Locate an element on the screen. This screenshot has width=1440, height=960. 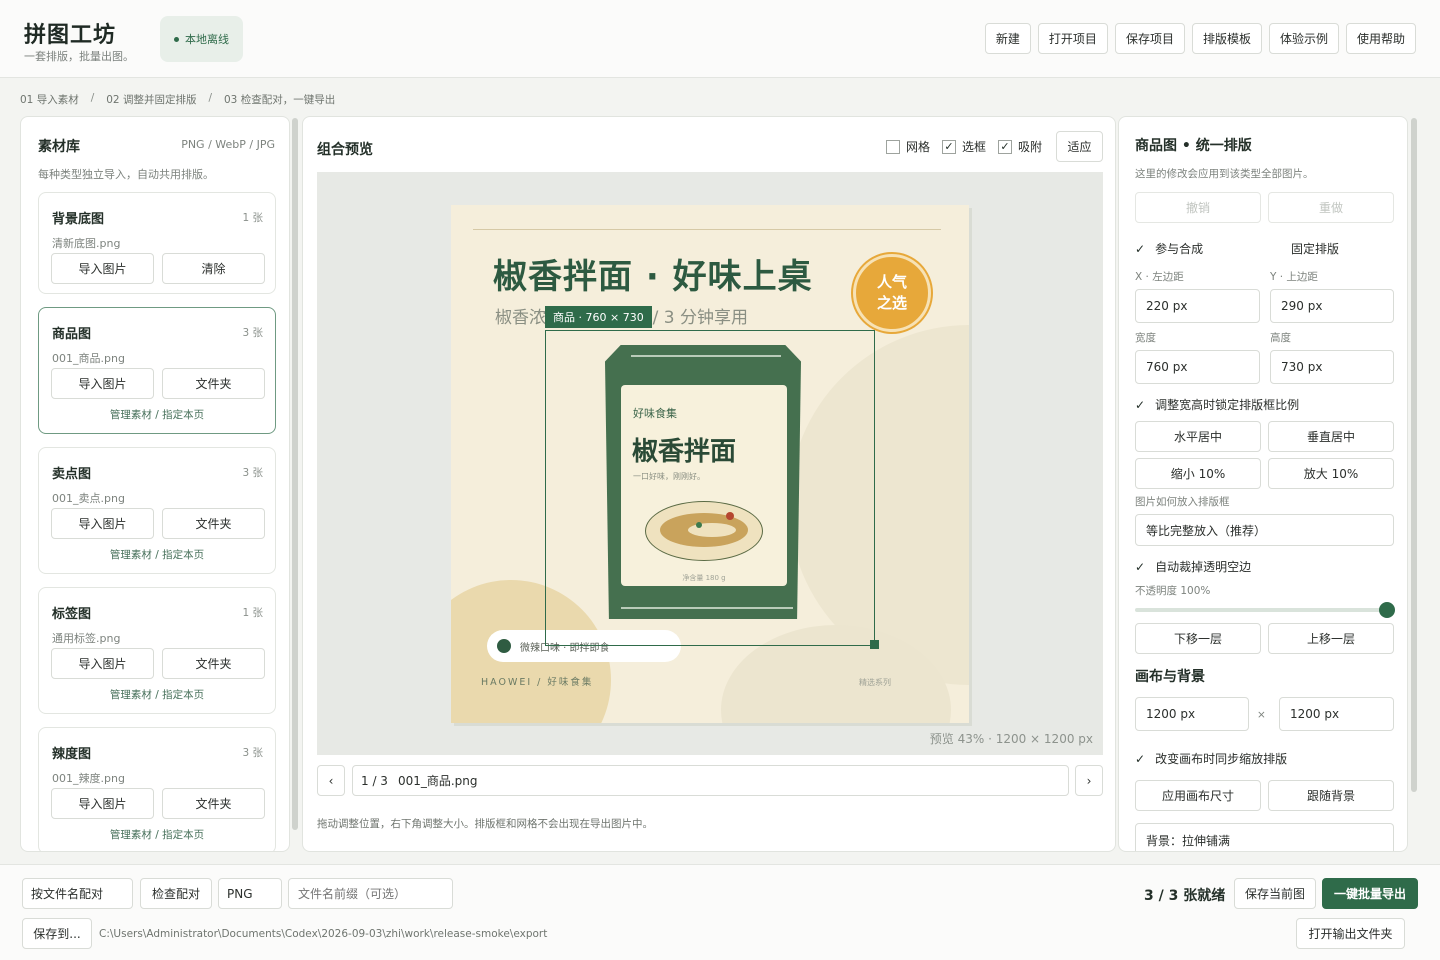
asset-name: 卖点图 is located at coordinates (72, 474).